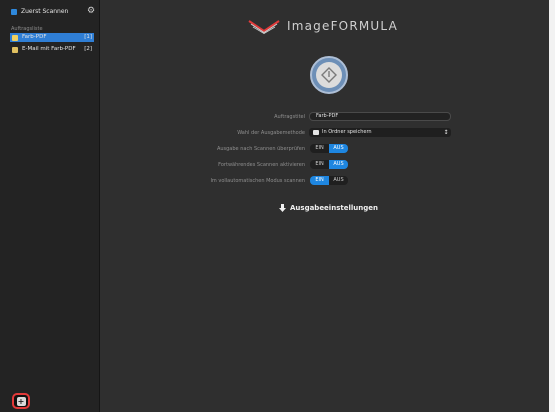  Describe the element at coordinates (446, 132) in the screenshot. I see `chevron-updown-icon: ↕` at that location.